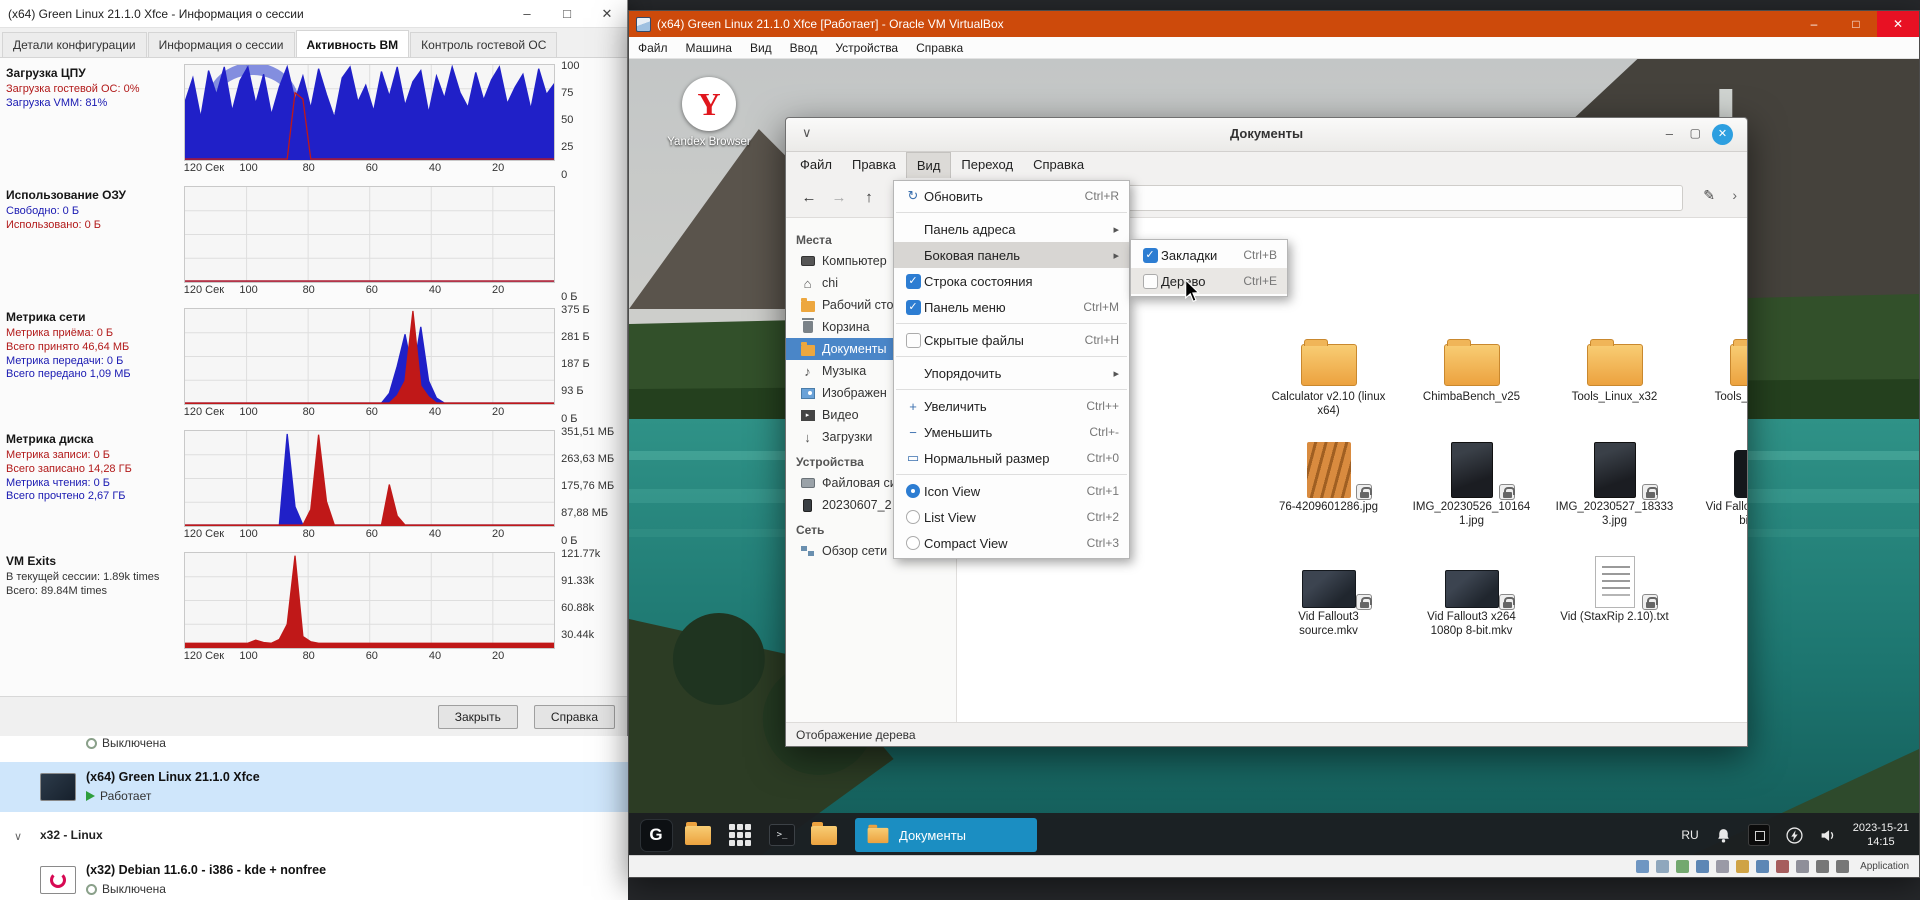  I want to click on clock: 2023-15-21 14:15, so click(1881, 835).